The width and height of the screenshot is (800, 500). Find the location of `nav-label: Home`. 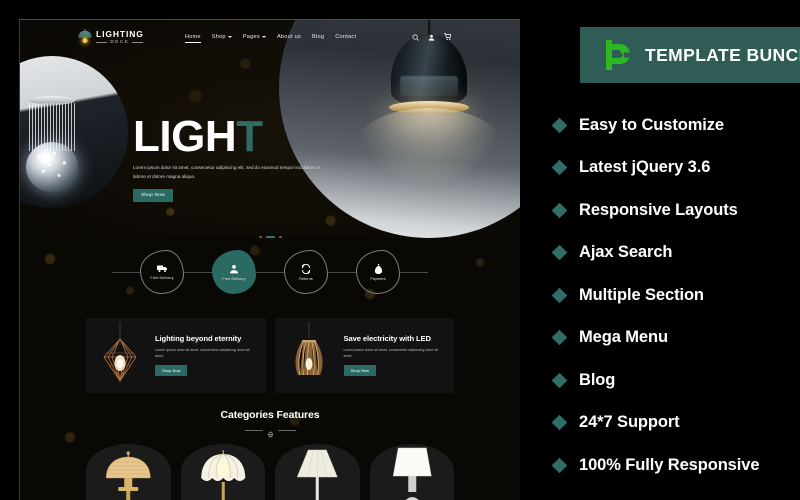

nav-label: Home is located at coordinates (192, 37).